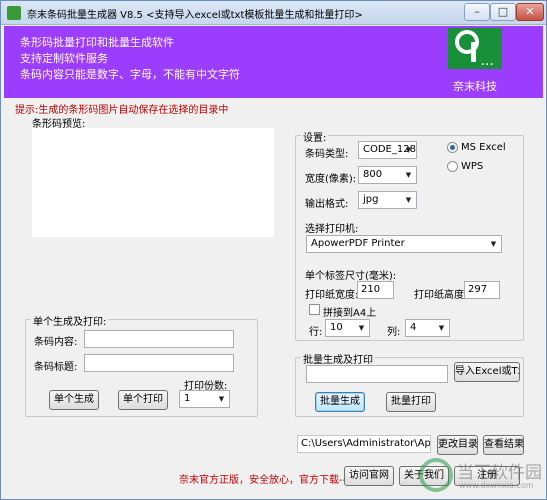 The width and height of the screenshot is (547, 500). I want to click on banner-line-3: 条码内容只能是数字、字母，不能有中文字符, so click(130, 74).